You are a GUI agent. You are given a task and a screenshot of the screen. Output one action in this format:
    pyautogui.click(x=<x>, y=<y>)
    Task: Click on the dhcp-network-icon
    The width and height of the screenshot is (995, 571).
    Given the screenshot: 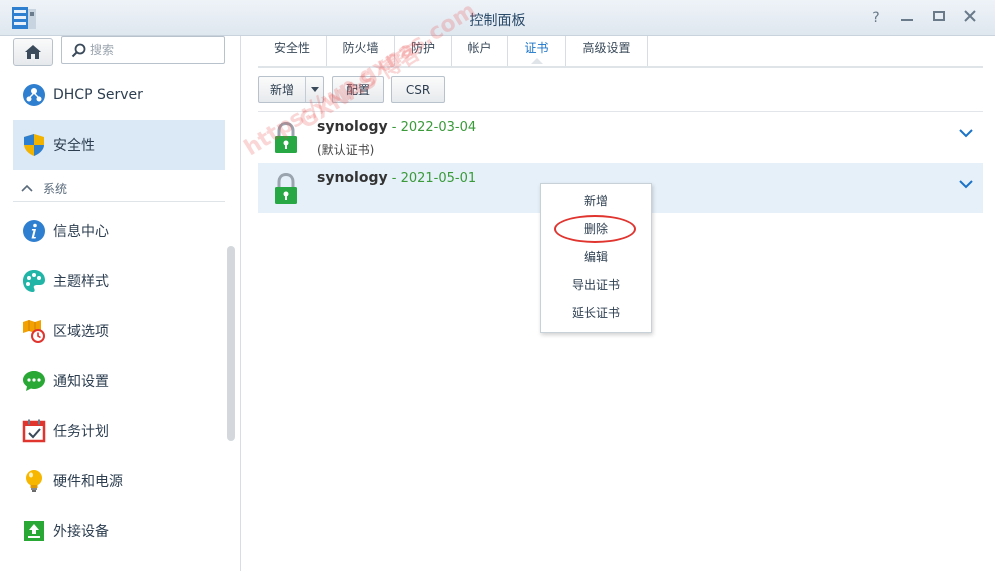 What is the action you would take?
    pyautogui.click(x=34, y=95)
    